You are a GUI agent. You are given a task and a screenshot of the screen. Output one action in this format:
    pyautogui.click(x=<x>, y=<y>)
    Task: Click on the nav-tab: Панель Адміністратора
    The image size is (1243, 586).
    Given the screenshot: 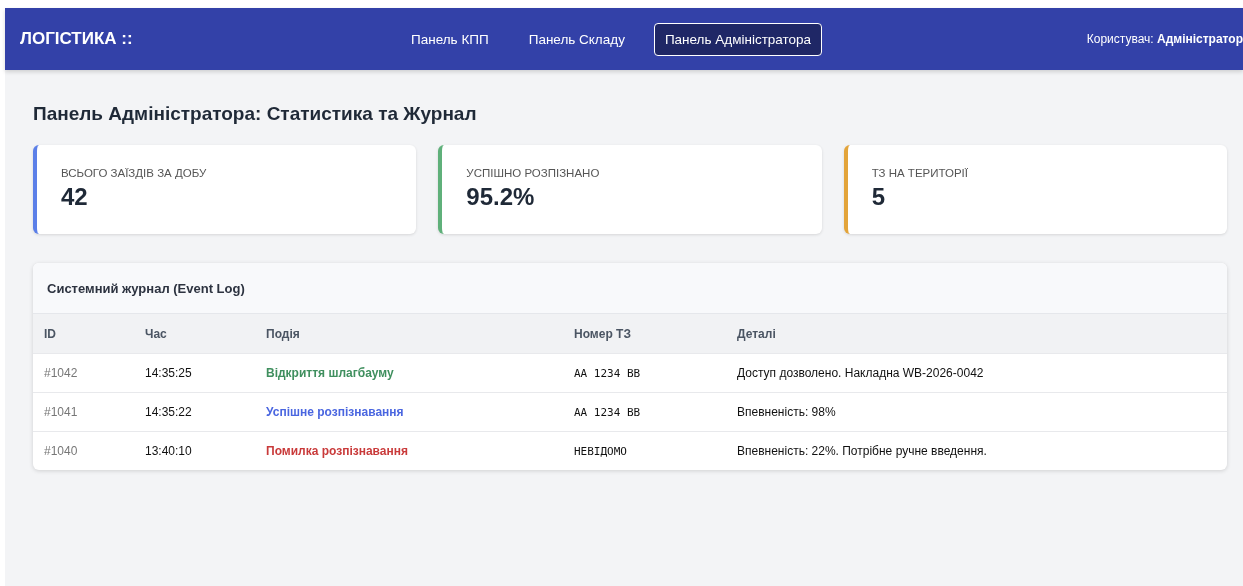 What is the action you would take?
    pyautogui.click(x=738, y=39)
    